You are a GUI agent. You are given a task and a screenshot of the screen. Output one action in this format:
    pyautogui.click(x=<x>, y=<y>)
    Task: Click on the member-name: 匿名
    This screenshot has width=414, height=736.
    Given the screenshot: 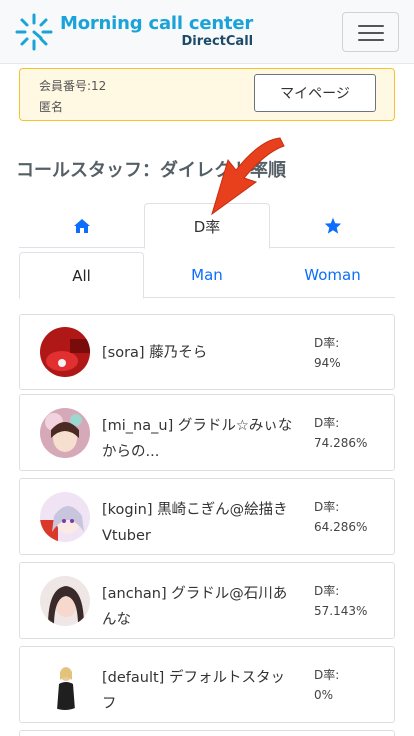 What is the action you would take?
    pyautogui.click(x=51, y=107)
    